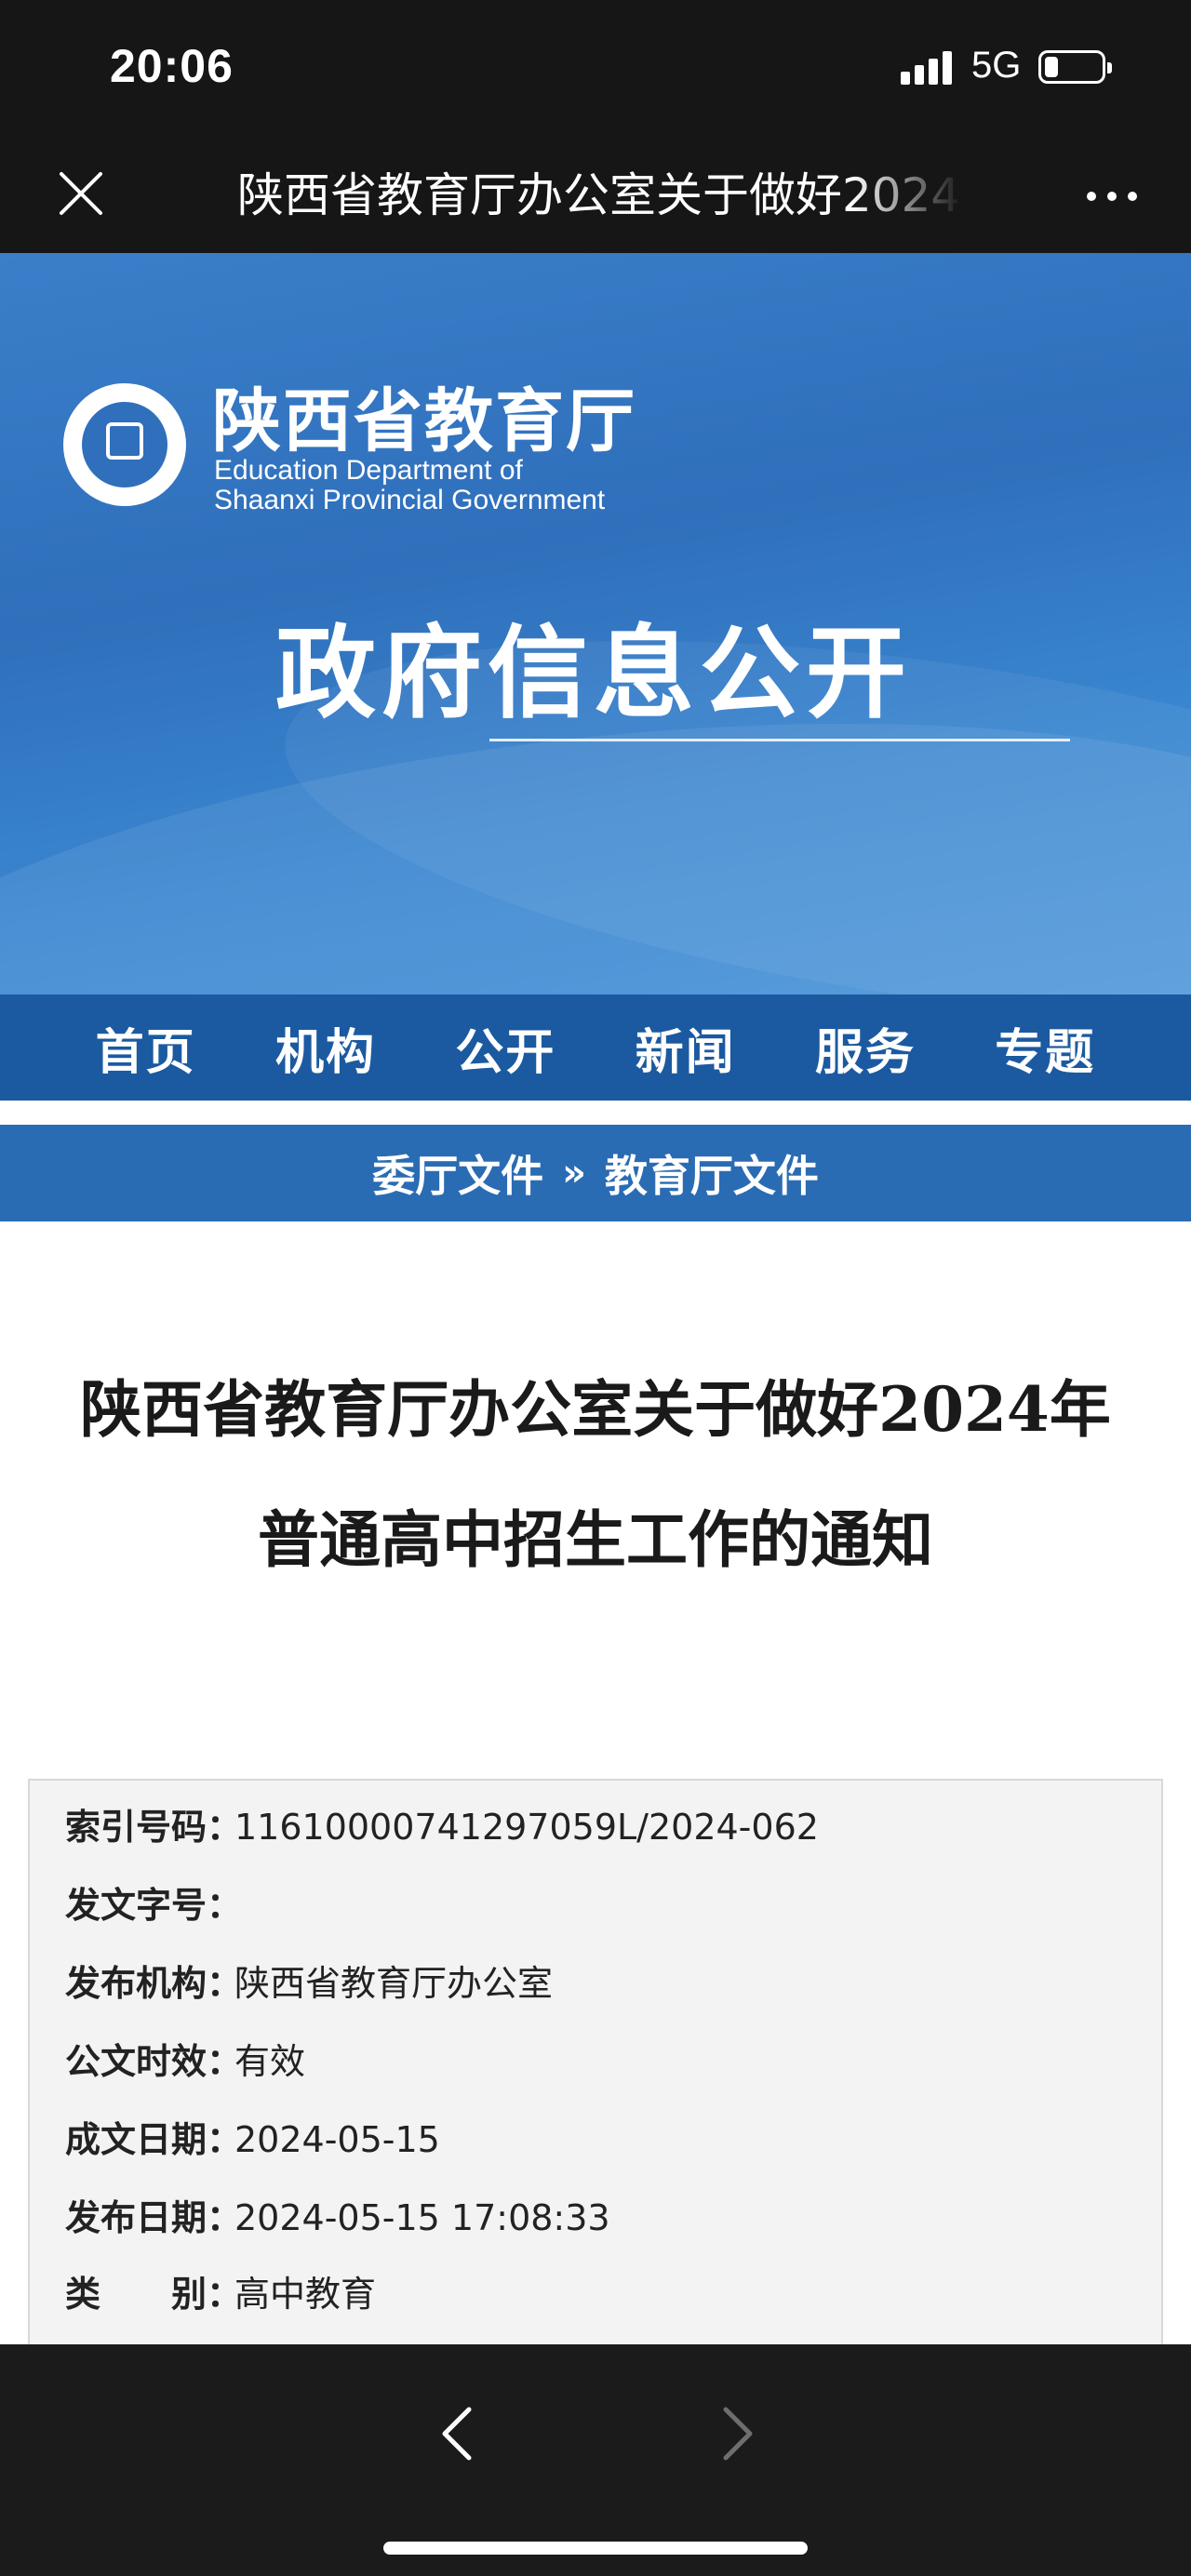 This screenshot has width=1191, height=2576. Describe the element at coordinates (146, 1048) in the screenshot. I see `menu-item-home: 首页` at that location.